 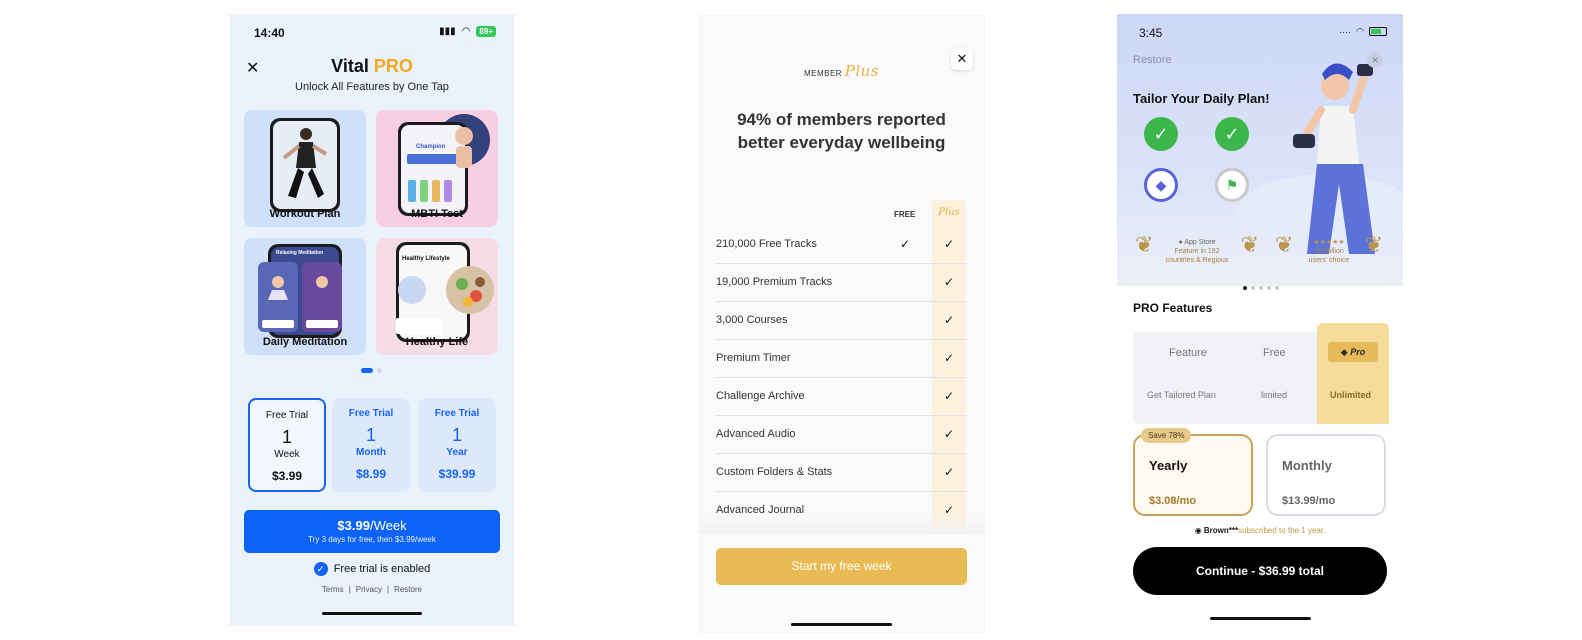 What do you see at coordinates (426, 259) in the screenshot?
I see `healthy-lifestyle-text: Healthy Lifestyle` at bounding box center [426, 259].